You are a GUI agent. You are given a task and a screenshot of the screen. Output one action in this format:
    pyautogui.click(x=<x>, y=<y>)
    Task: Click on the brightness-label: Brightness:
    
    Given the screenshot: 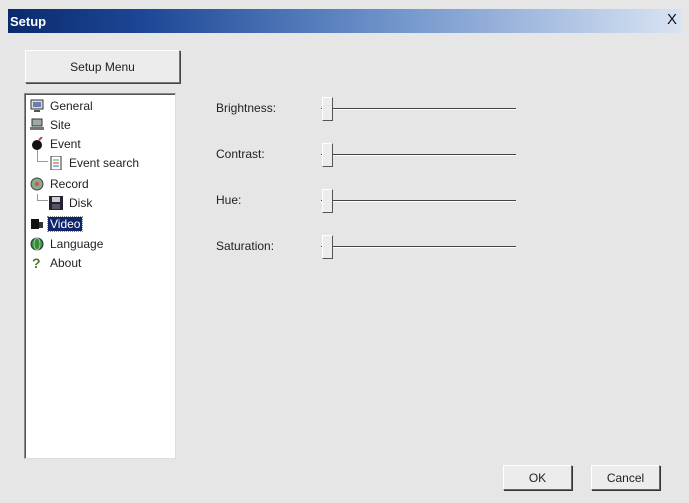 What is the action you would take?
    pyautogui.click(x=246, y=108)
    